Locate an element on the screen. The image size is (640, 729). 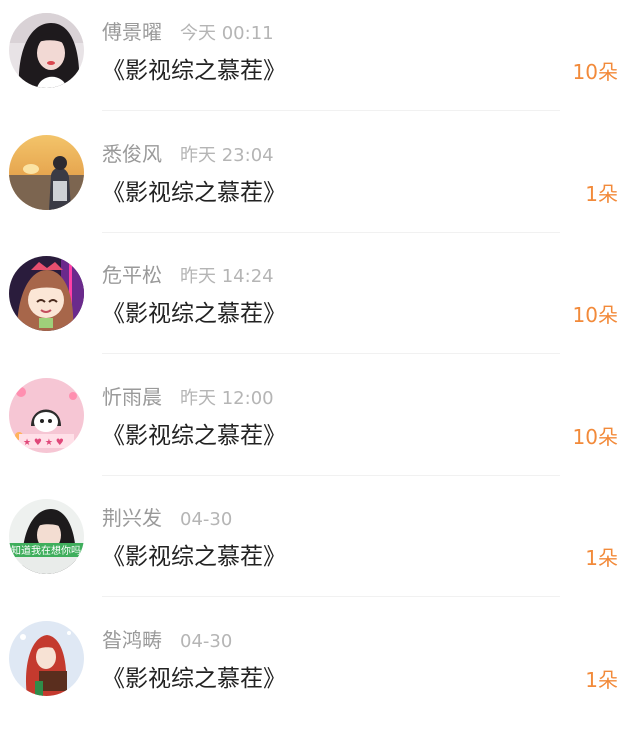
user-avatar-cartoon-pink-icon: ★ ♥ ★ ♥ is located at coordinates (46, 415).